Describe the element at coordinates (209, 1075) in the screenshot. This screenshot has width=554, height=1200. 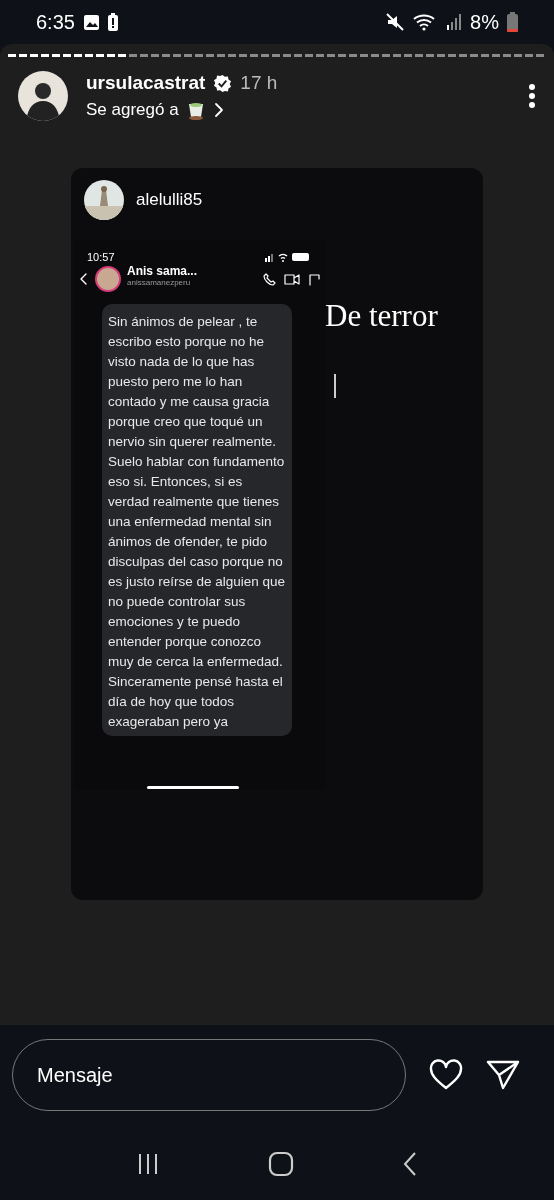
I see `message-field: Mensaje` at that location.